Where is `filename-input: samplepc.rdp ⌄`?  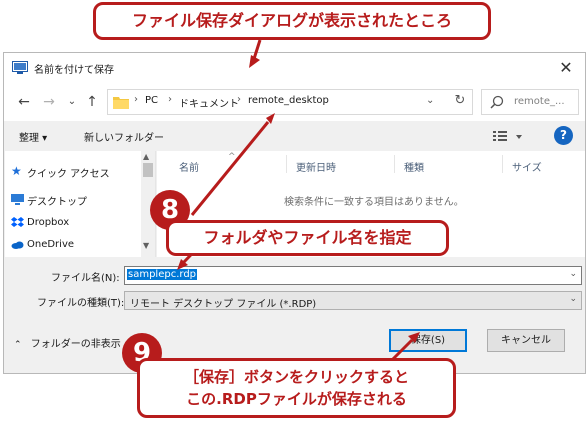
filename-input: samplepc.rdp ⌄ is located at coordinates (353, 275).